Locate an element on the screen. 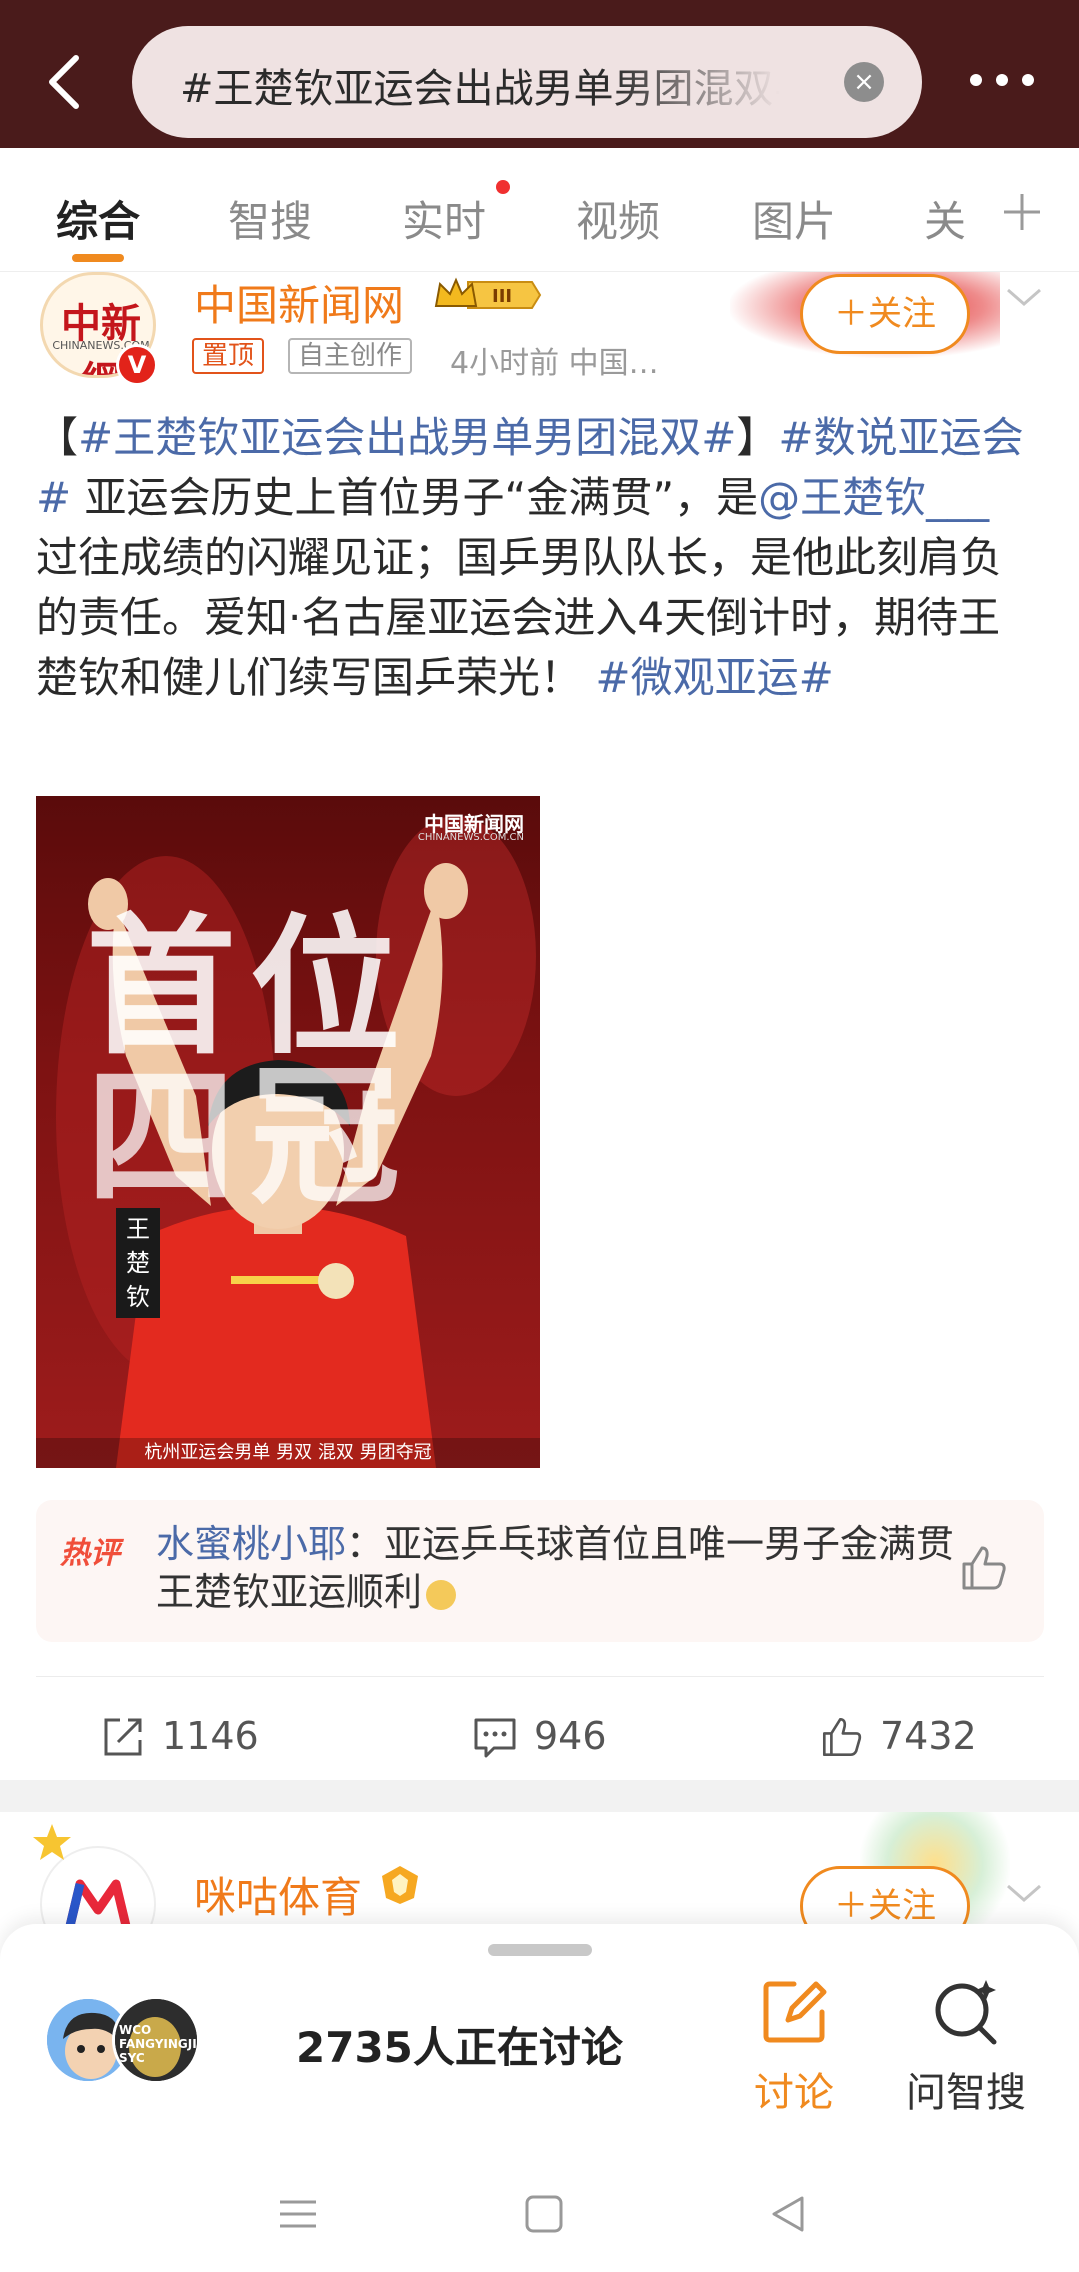 The image size is (1079, 2272). post-body: 亚运会历史上首位男子“金满贯”，是 is located at coordinates (415, 497).